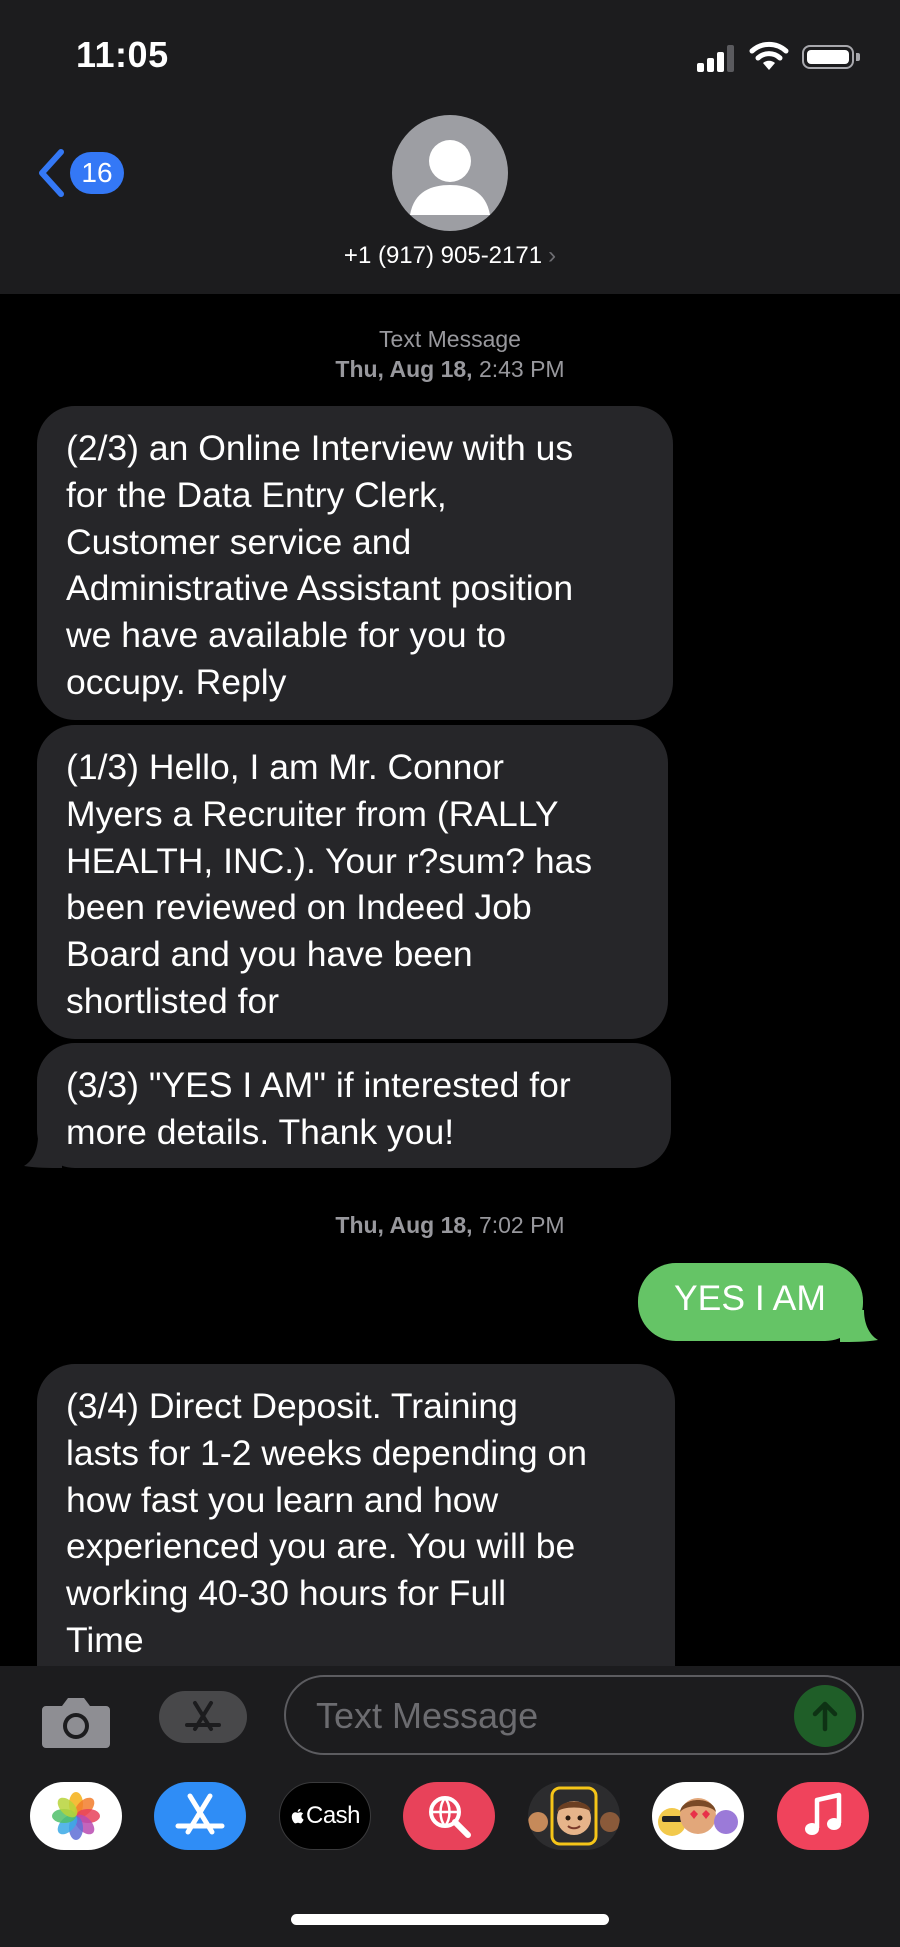 Image resolution: width=900 pixels, height=1947 pixels. What do you see at coordinates (450, 339) in the screenshot?
I see `service-label: Text Message` at bounding box center [450, 339].